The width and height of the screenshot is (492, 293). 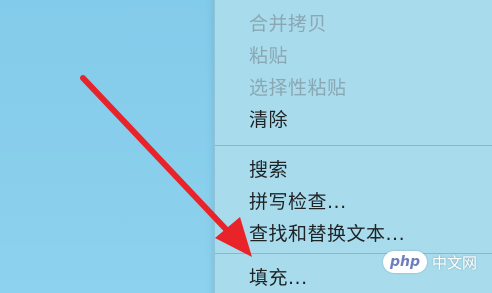 What do you see at coordinates (268, 170) in the screenshot?
I see `menu-item-search: 搜索` at bounding box center [268, 170].